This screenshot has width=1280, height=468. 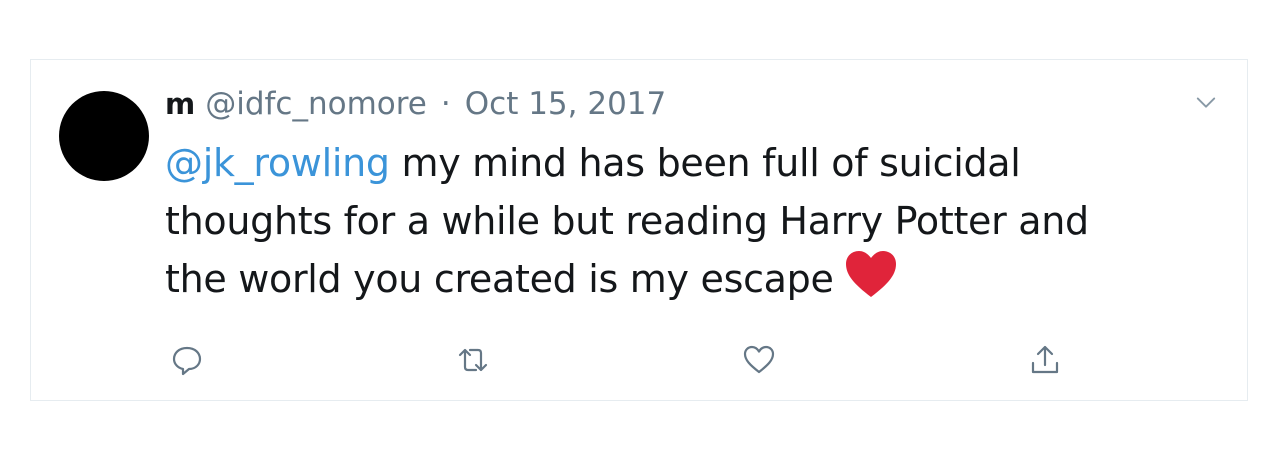 I want to click on user-handle: @idfc_nomore, so click(x=316, y=104).